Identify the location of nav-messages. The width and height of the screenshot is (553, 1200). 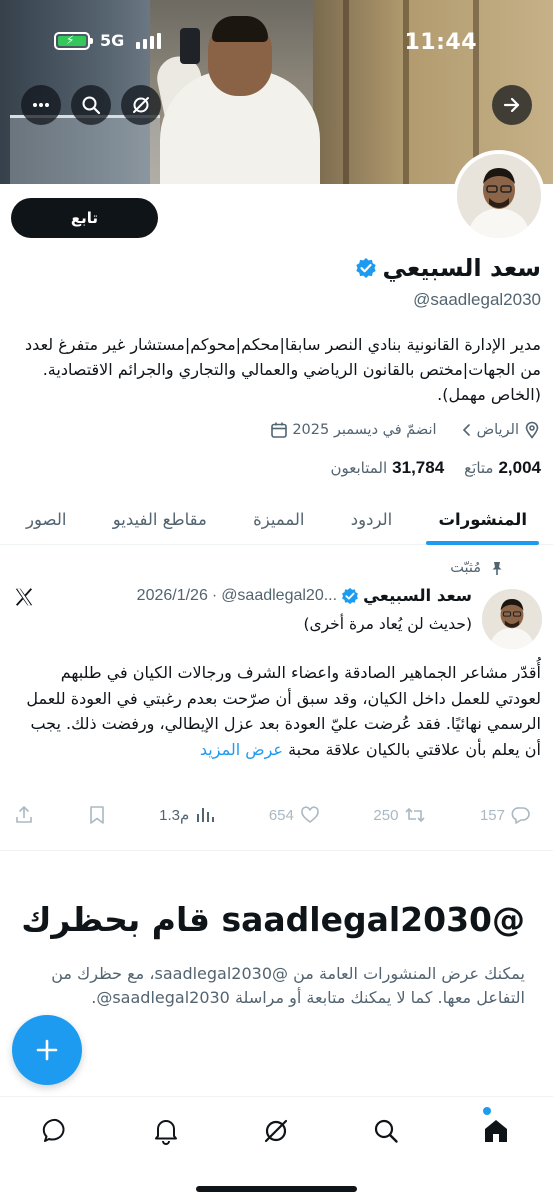
(56, 1131).